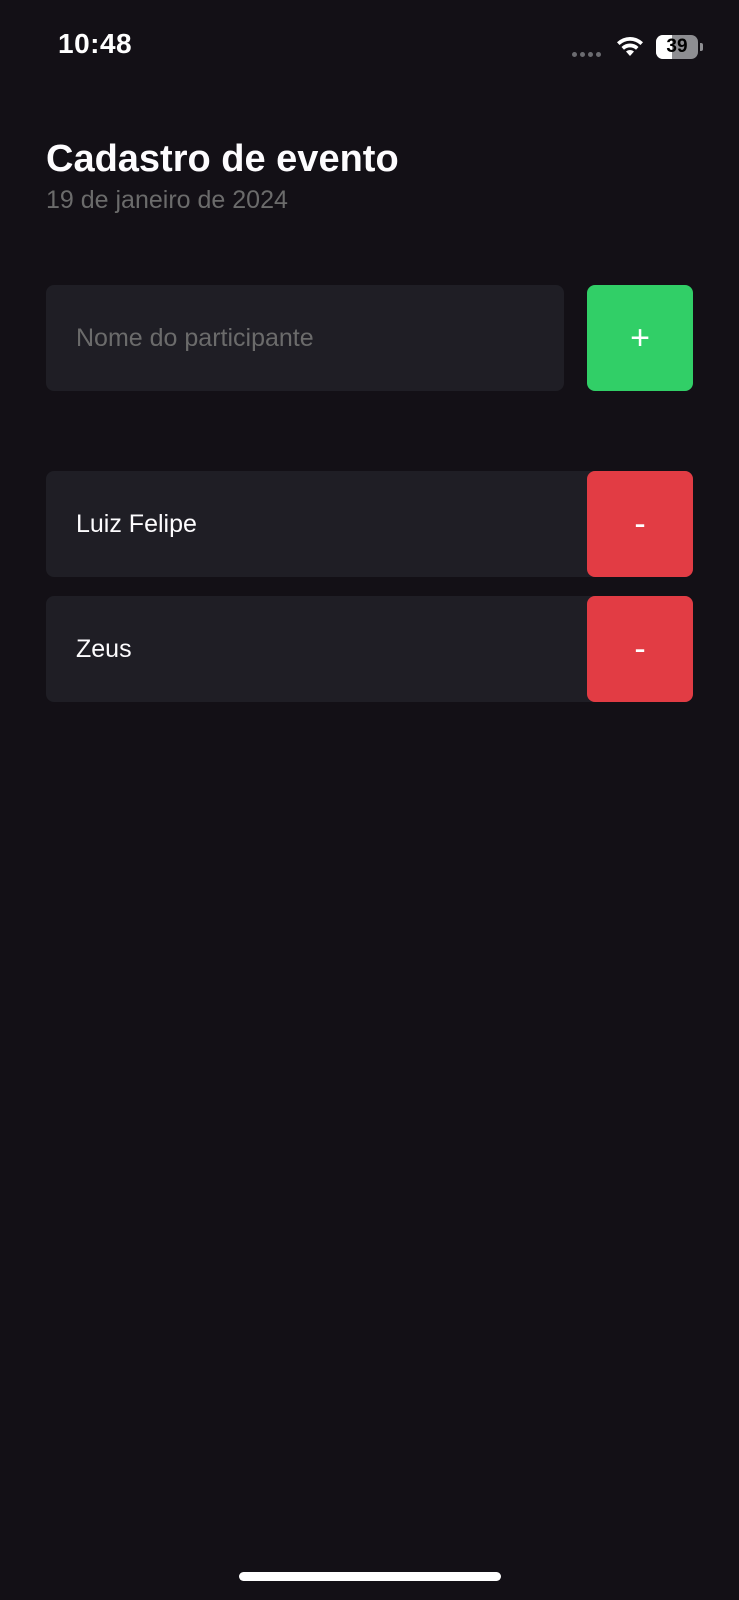  What do you see at coordinates (586, 54) in the screenshot?
I see `cellular-signal-icon` at bounding box center [586, 54].